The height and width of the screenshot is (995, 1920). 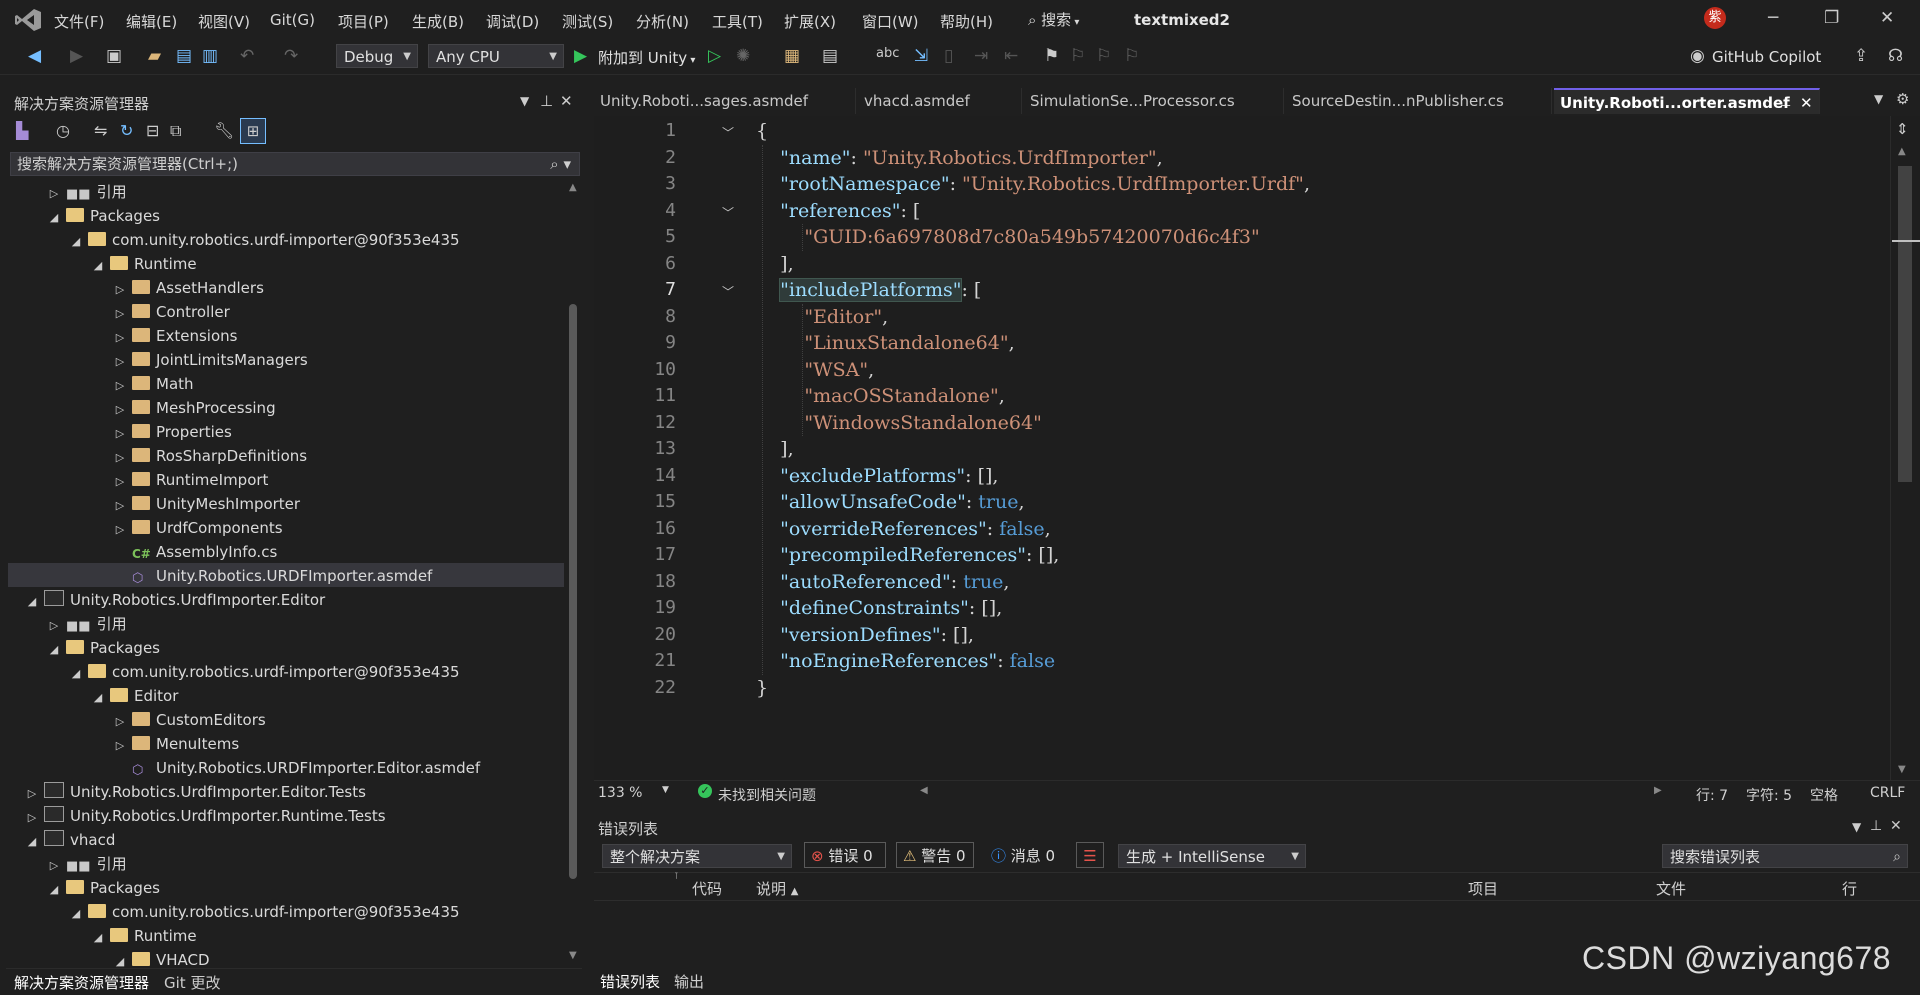 What do you see at coordinates (174, 600) in the screenshot?
I see `tree-item: ◢ Unity.Robotics.UrdfImporter.Editor` at bounding box center [174, 600].